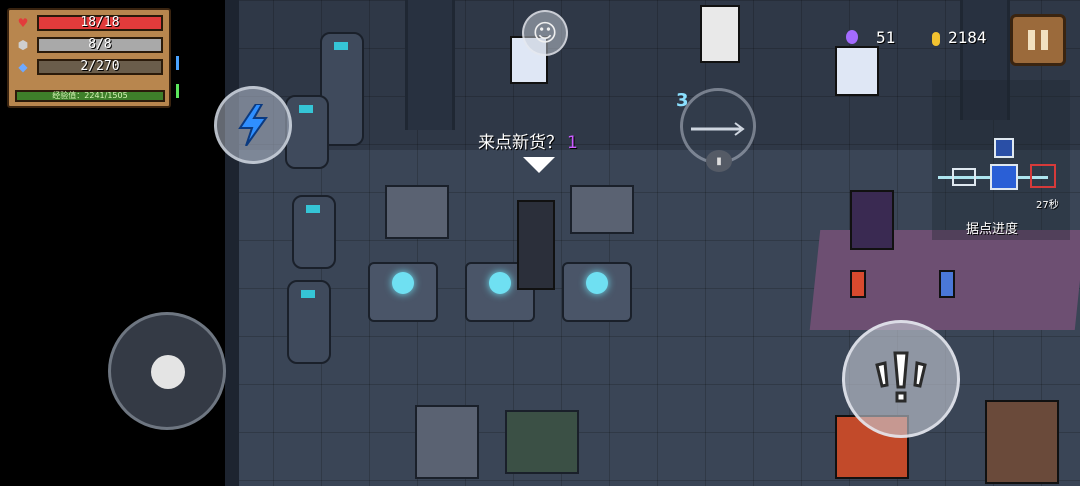 This screenshot has width=1080, height=486. I want to click on gem-count: 51, so click(886, 37).